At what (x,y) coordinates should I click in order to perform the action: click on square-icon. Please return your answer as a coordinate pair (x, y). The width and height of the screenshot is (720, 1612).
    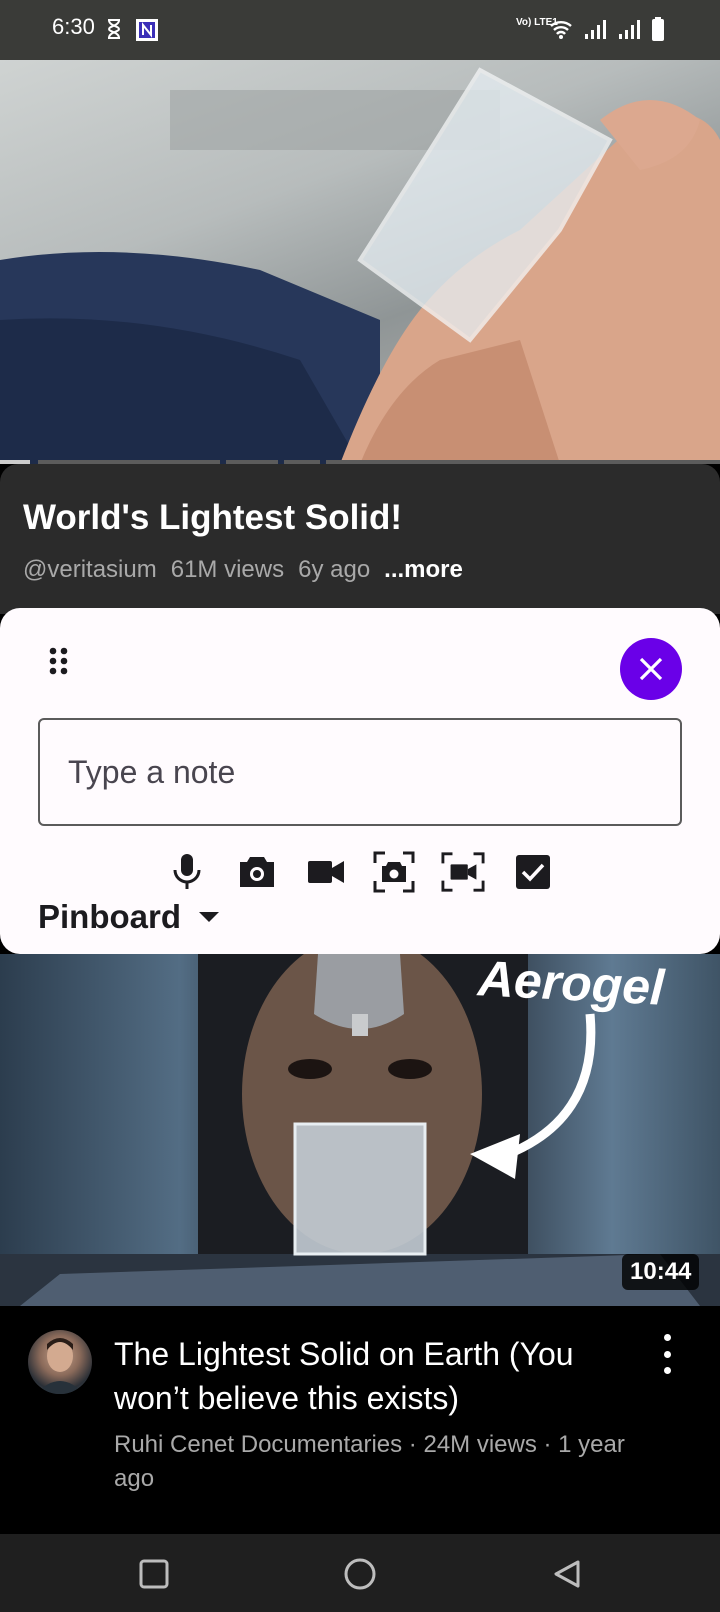
    Looking at the image, I should click on (154, 1574).